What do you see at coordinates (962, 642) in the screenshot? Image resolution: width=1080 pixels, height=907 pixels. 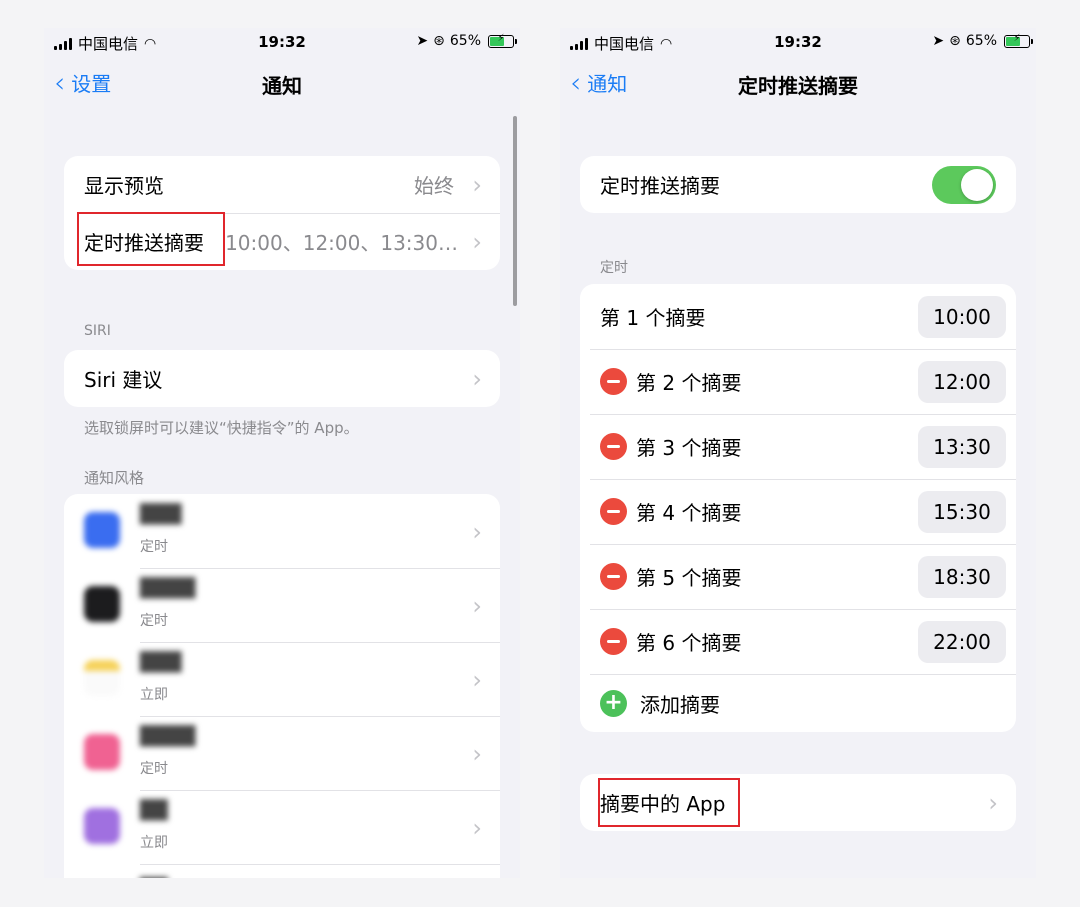 I see `summary-time-picker: 22:00` at bounding box center [962, 642].